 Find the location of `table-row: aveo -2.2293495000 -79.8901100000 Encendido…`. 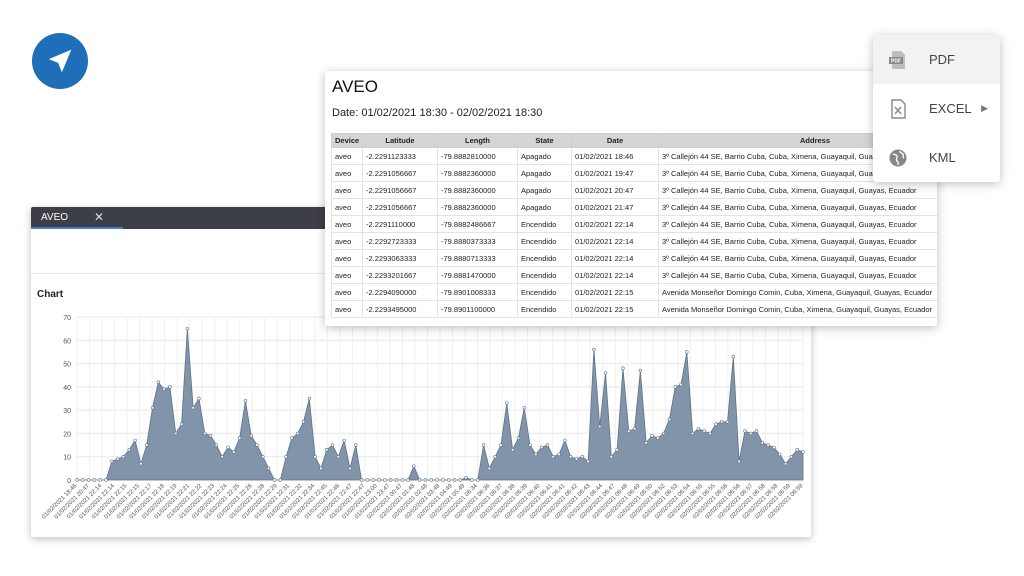

table-row: aveo -2.2293495000 -79.8901100000 Encendido… is located at coordinates (634, 309).